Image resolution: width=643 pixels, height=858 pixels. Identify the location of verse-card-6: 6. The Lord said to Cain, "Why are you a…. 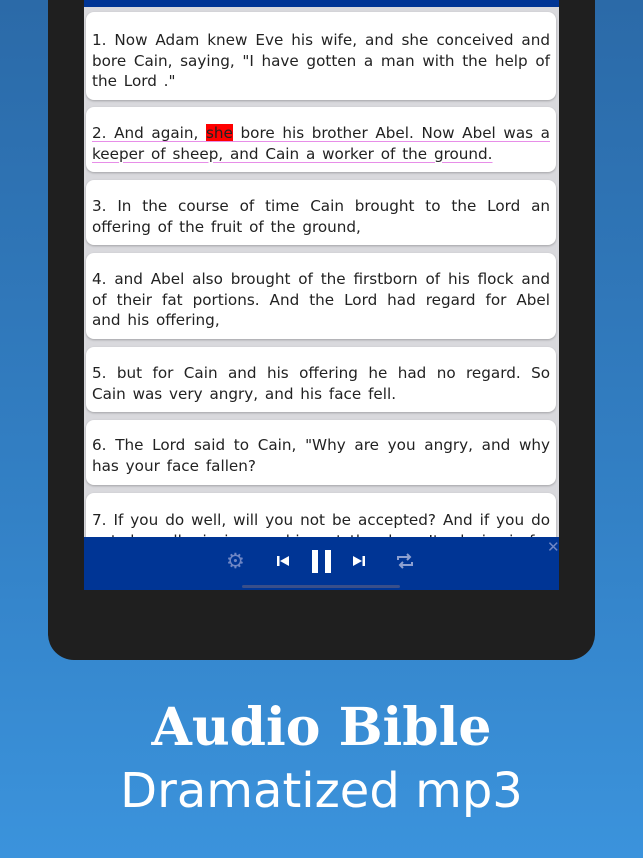
(321, 452).